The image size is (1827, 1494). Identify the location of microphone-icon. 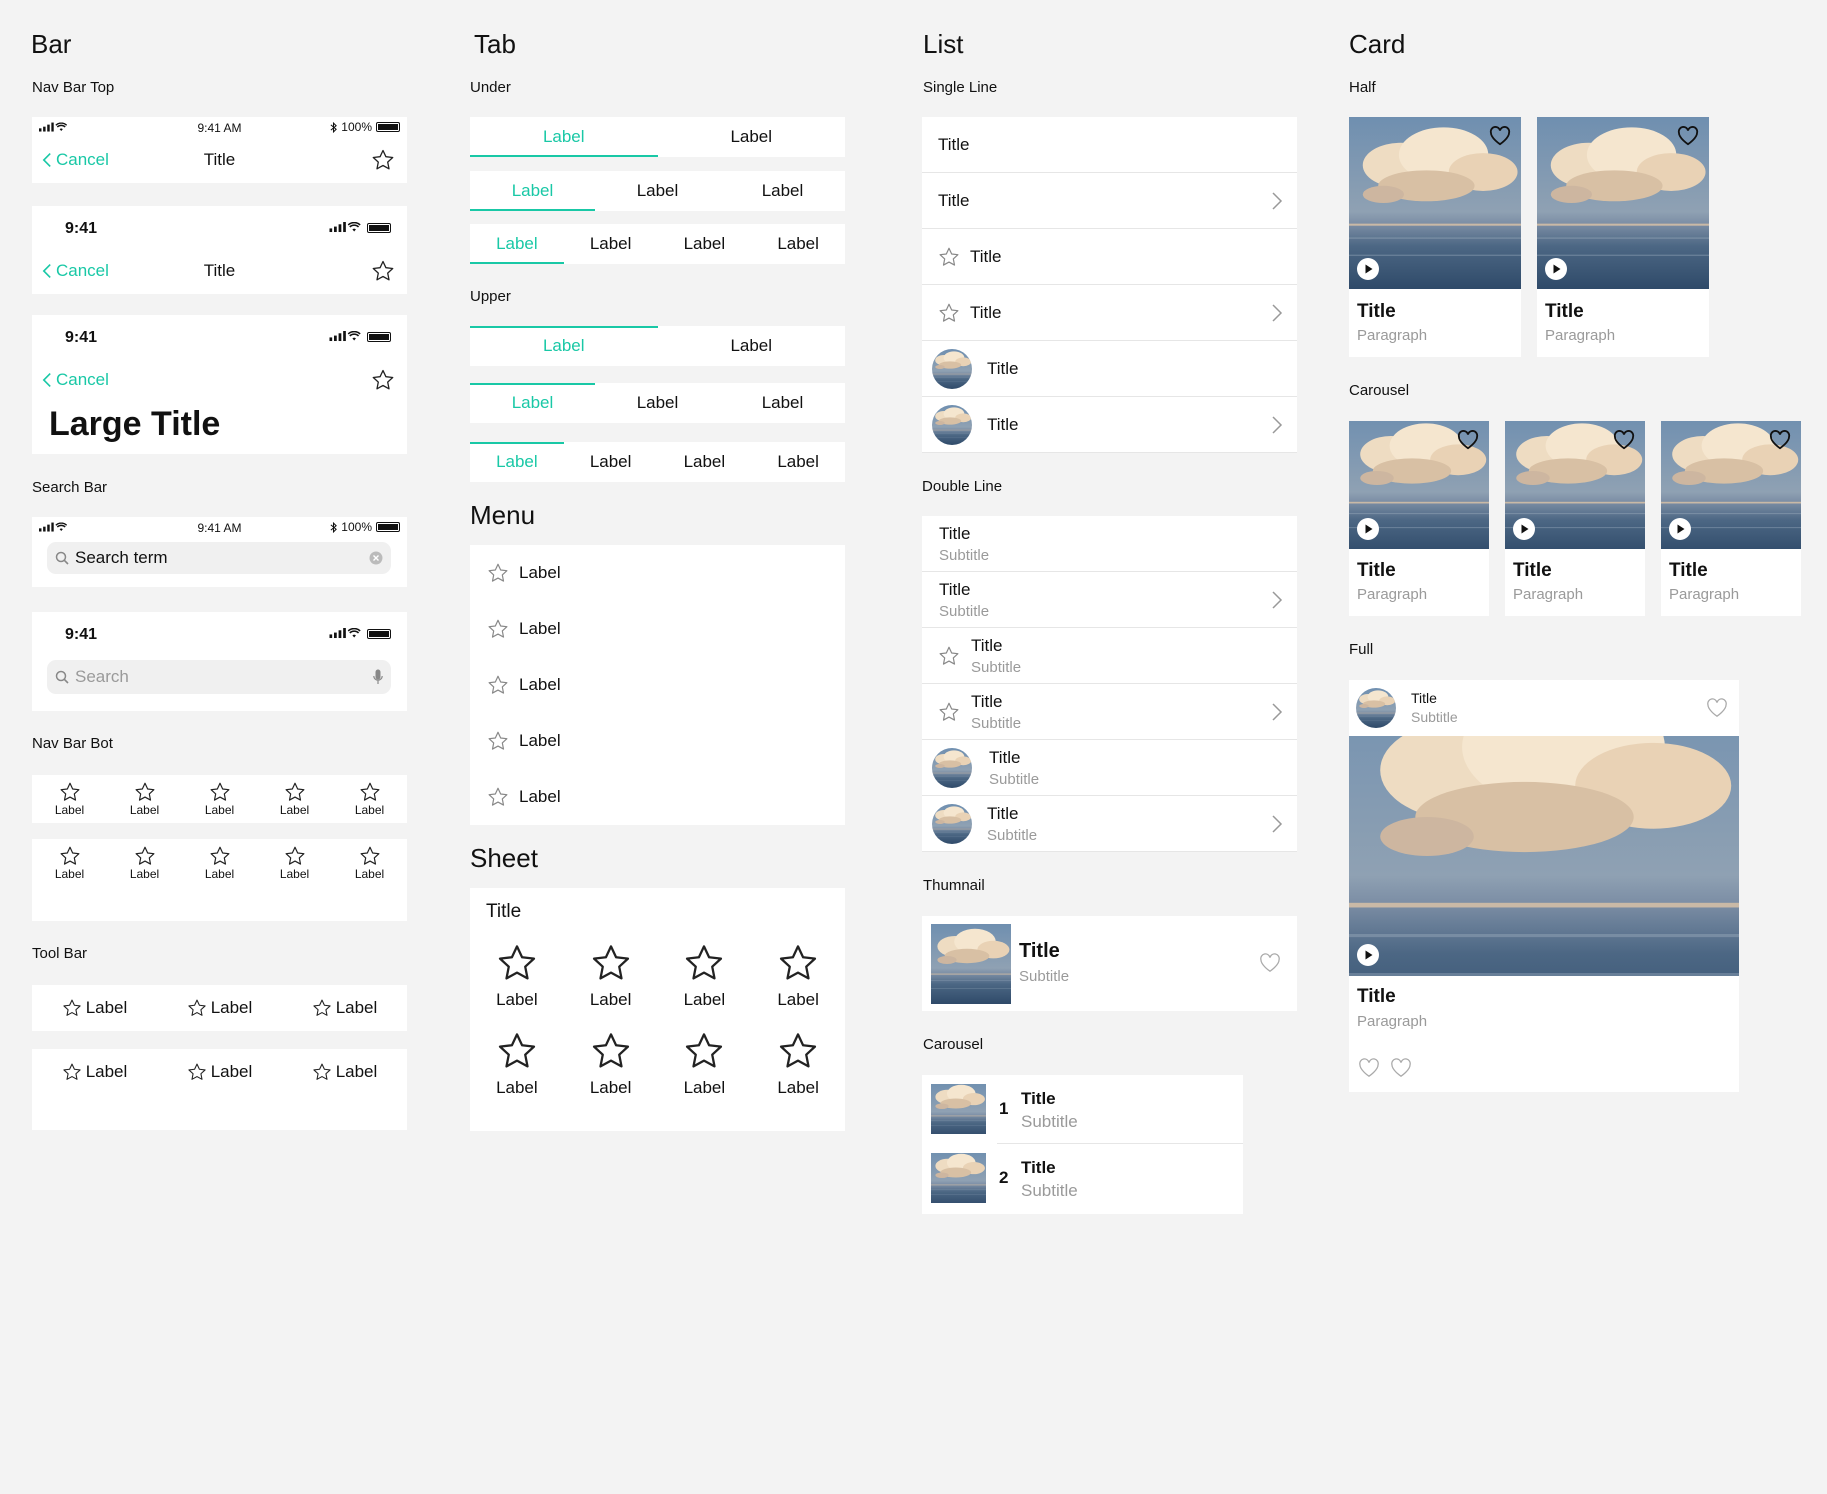
(378, 677).